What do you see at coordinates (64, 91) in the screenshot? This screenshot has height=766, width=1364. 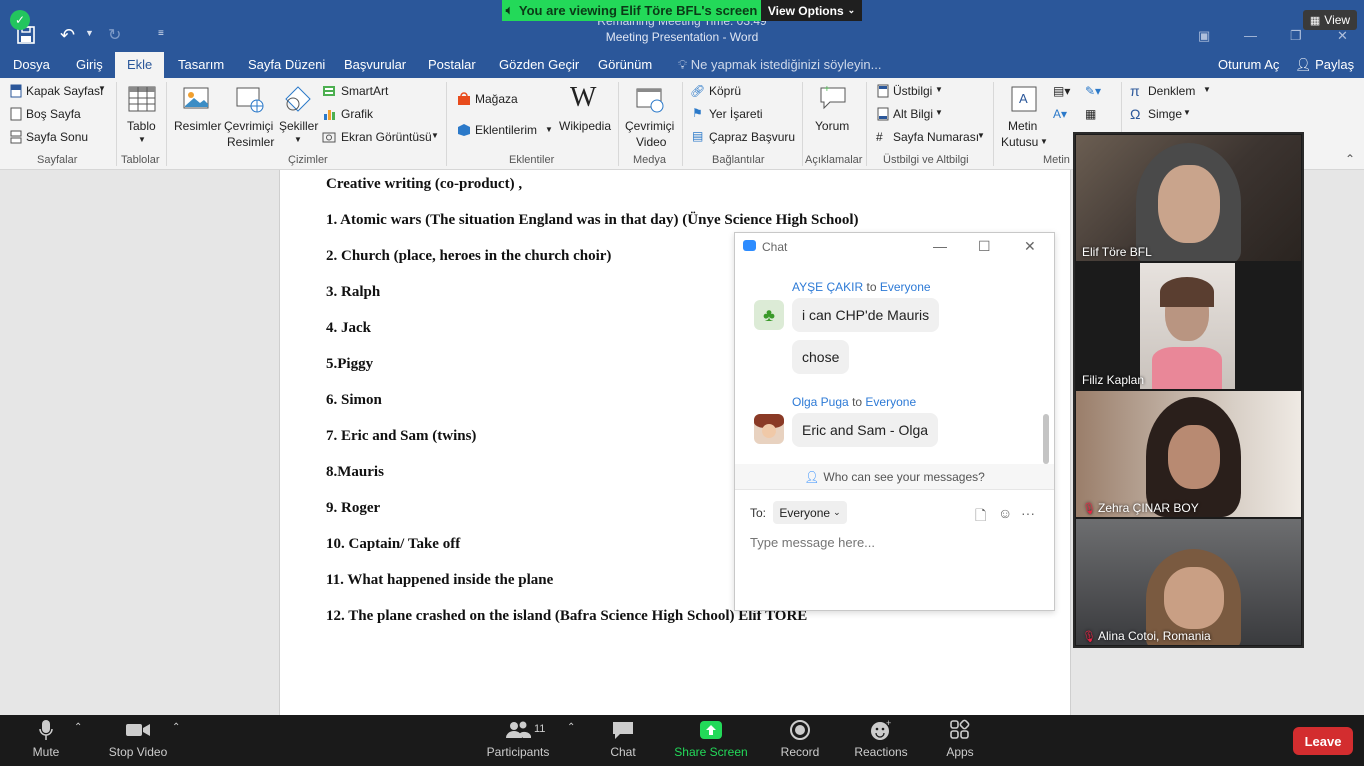 I see `kapak-sayfasi-button: Kapak Sayfası` at bounding box center [64, 91].